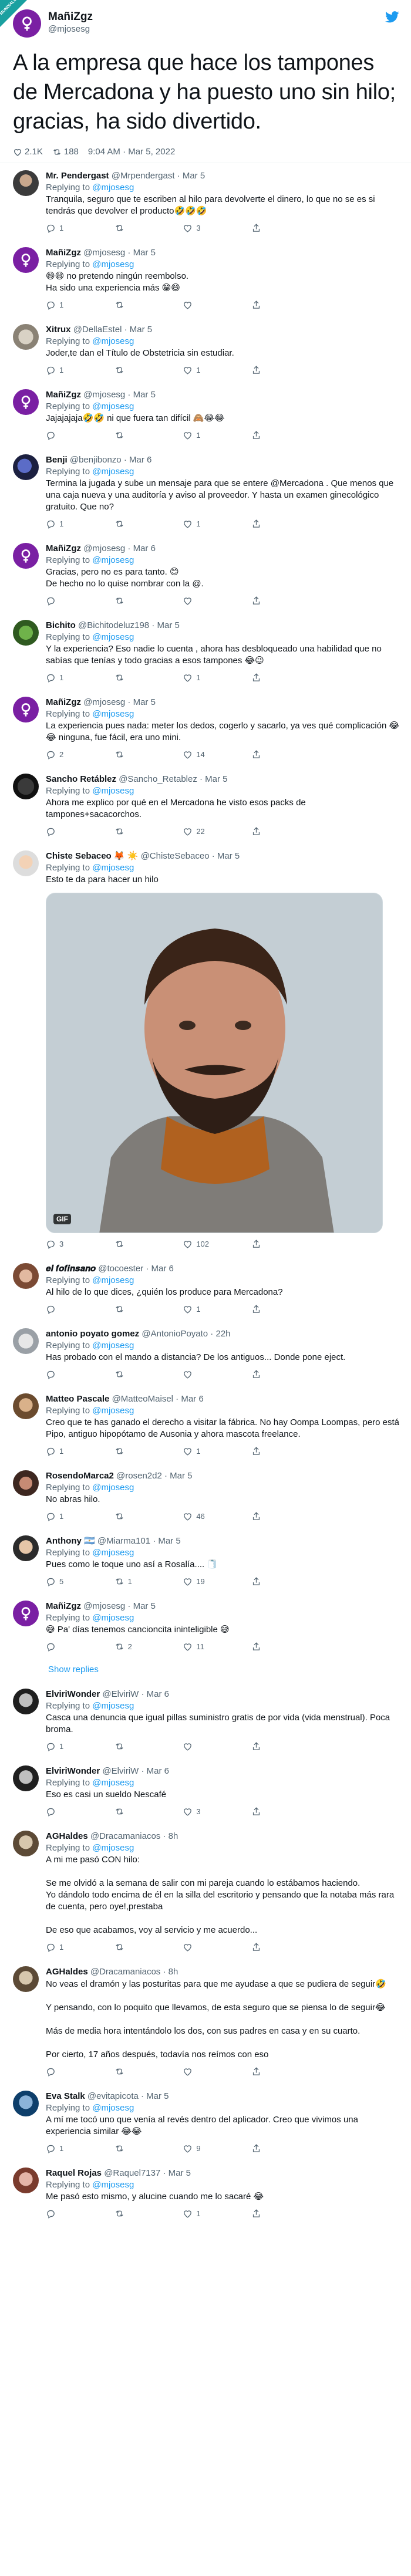 The width and height of the screenshot is (411, 2576). I want to click on reply-button: 5, so click(66, 1581).